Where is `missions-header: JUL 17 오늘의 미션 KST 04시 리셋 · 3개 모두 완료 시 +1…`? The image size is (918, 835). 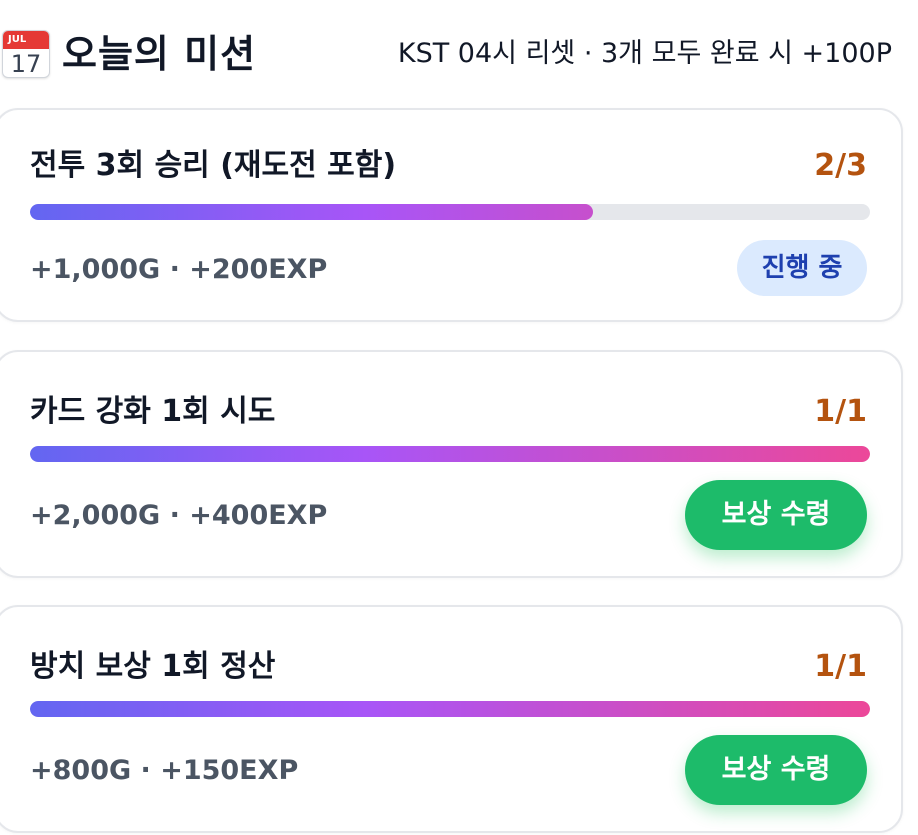
missions-header: JUL 17 오늘의 미션 KST 04시 리셋 · 3개 모두 완료 시 +1… is located at coordinates (459, 54).